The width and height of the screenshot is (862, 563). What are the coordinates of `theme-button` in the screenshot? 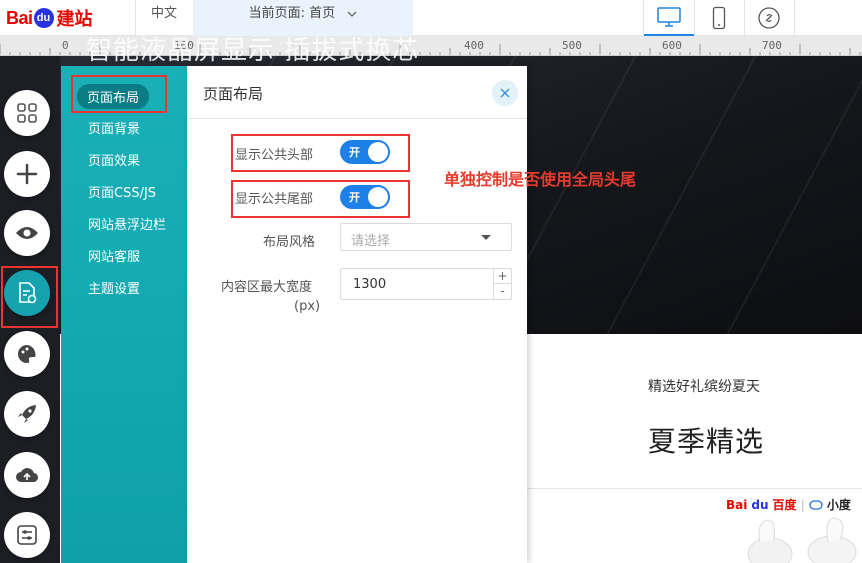 It's located at (27, 354).